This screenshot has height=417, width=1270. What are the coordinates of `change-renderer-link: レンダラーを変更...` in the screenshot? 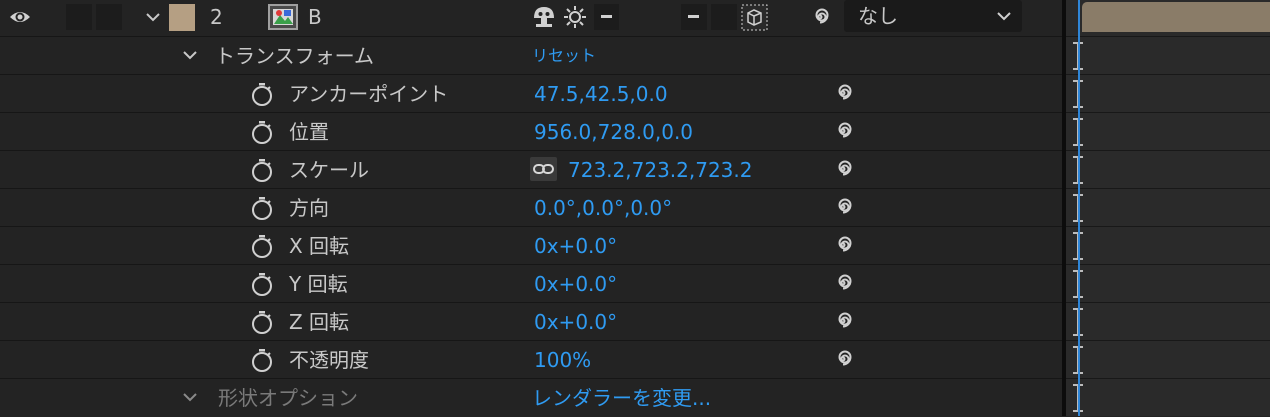 It's located at (621, 398).